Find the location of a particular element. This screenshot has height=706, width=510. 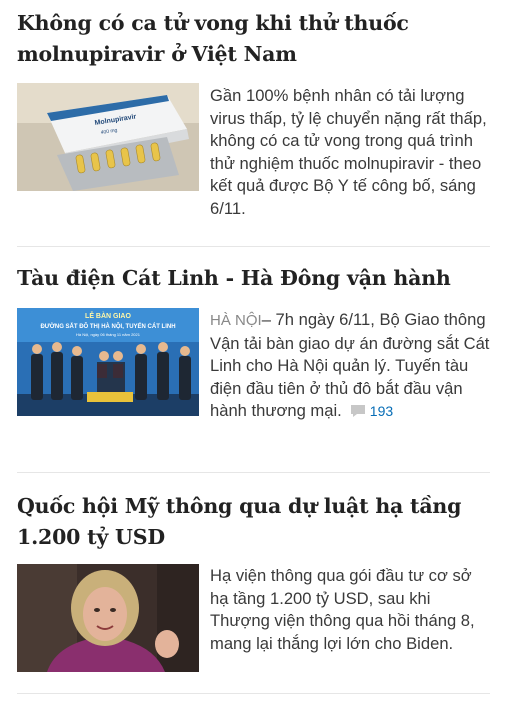

comment-count-link: 193 is located at coordinates (371, 411).